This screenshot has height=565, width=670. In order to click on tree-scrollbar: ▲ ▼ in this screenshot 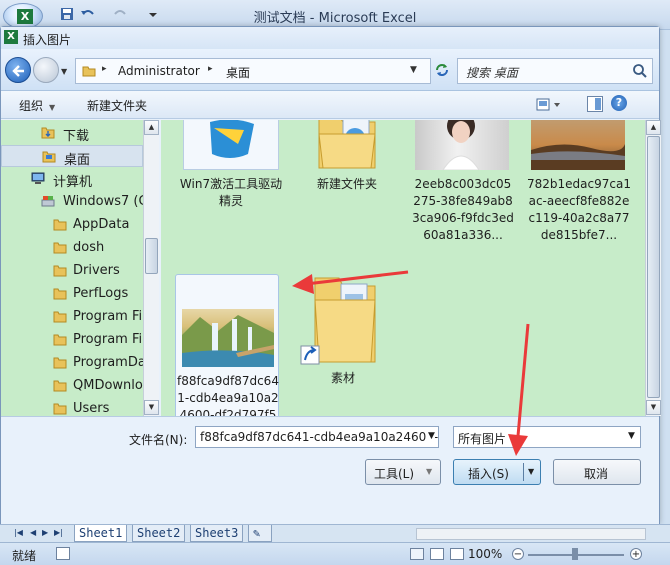, I will do `click(151, 268)`.